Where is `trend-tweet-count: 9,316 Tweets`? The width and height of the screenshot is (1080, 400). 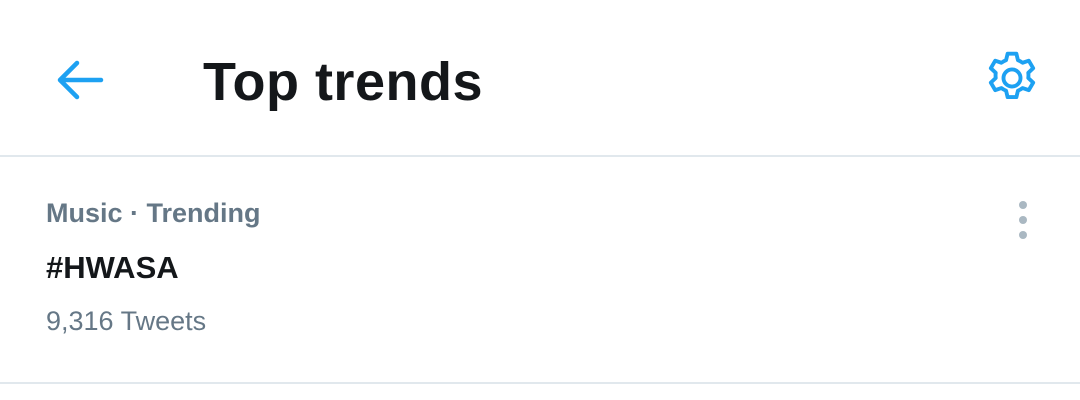 trend-tweet-count: 9,316 Tweets is located at coordinates (126, 321).